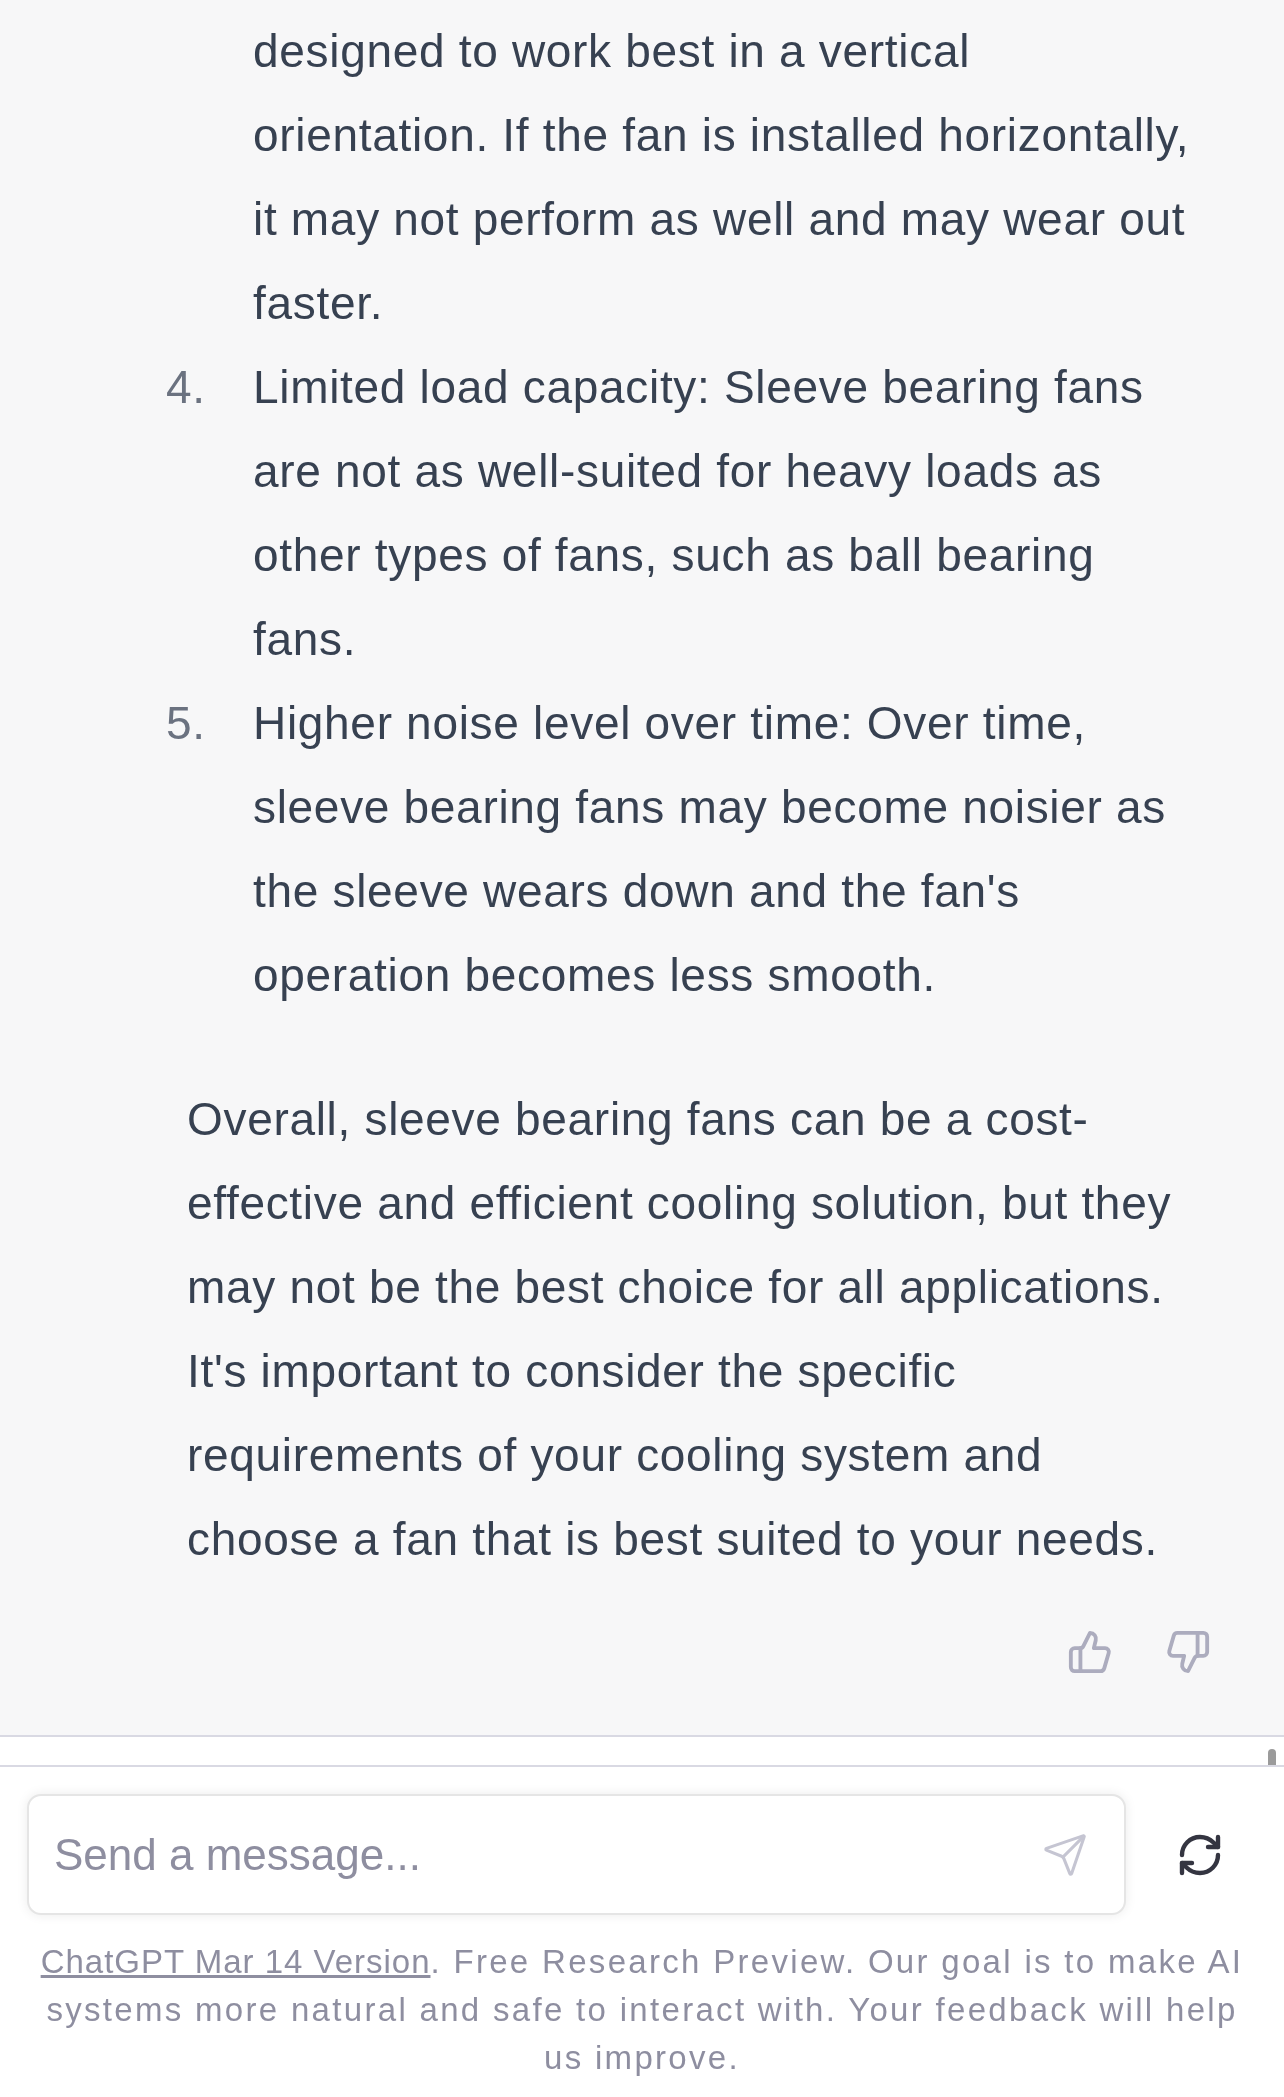 This screenshot has height=2097, width=1284. I want to click on footer-disclaimer: ChatGPT Mar 14 Version. Free Research Preview. Our goal is to make AI systems more natural and safe to interact with. Your feedback will help us improve., so click(642, 2010).